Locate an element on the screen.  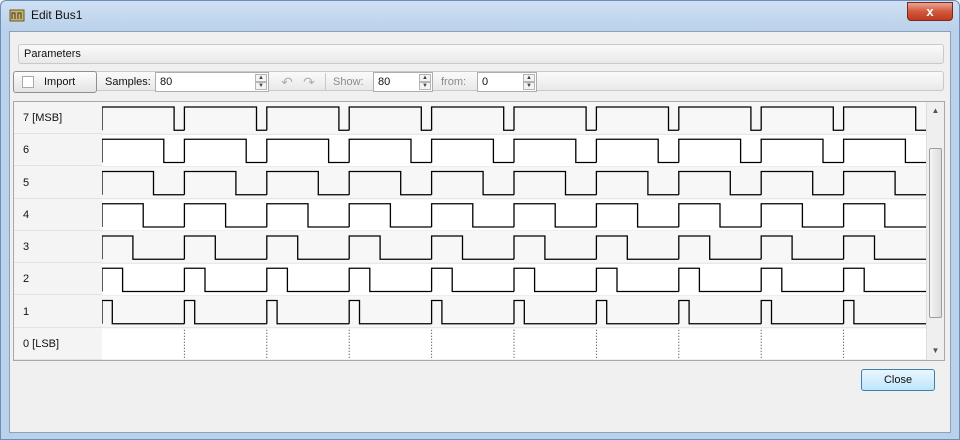
bit-label: 3 is located at coordinates (58, 247).